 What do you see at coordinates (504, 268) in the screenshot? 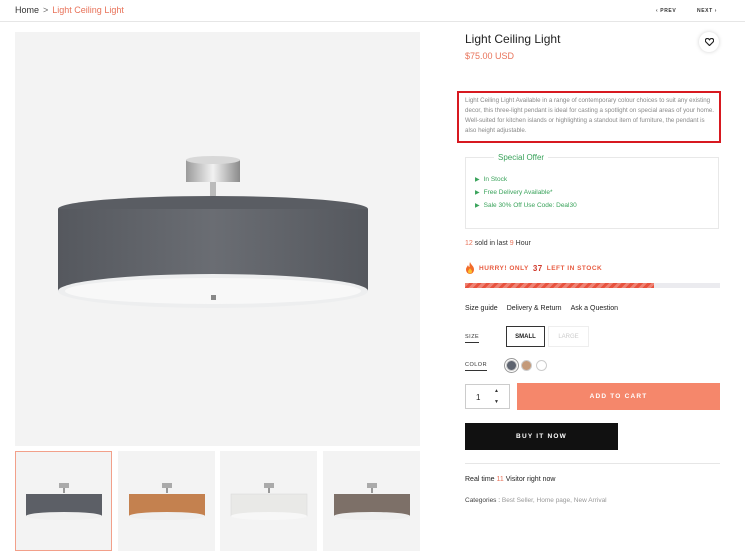
I see `hurry-pre: HURRY! ONLY` at bounding box center [504, 268].